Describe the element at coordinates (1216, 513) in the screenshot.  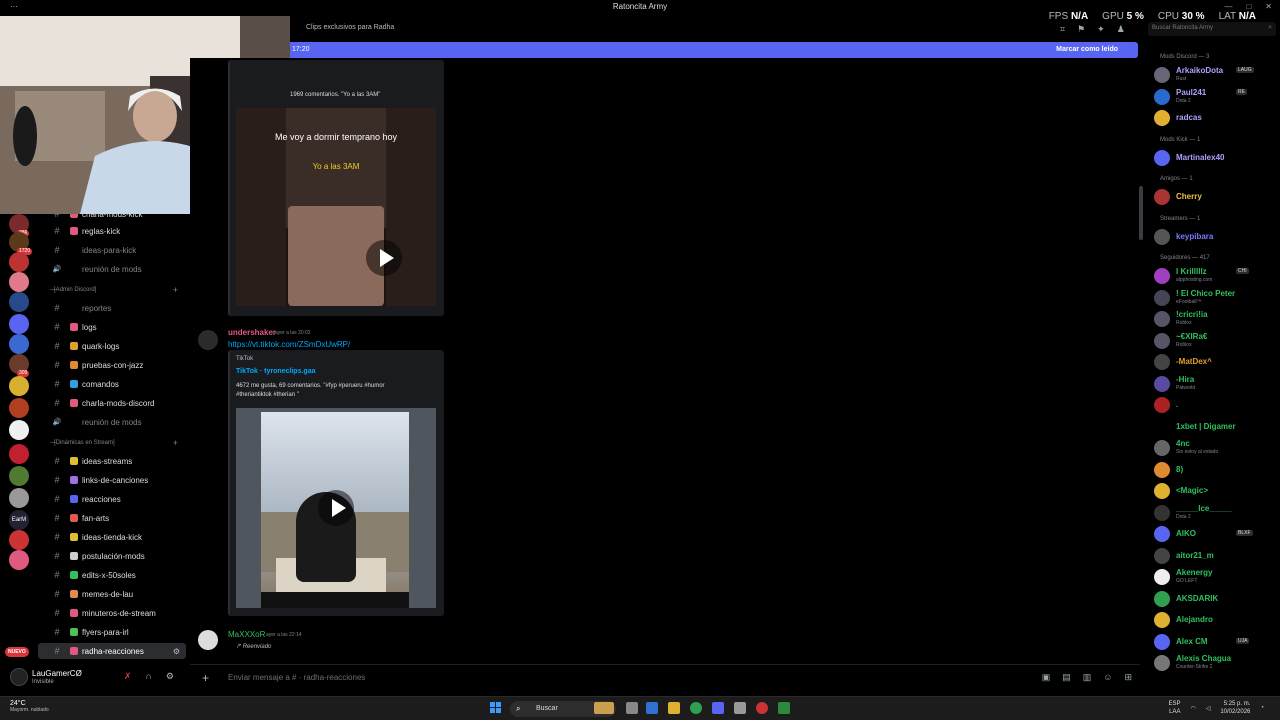
I see `member-item: _____Ice_____ Dota 2` at that location.